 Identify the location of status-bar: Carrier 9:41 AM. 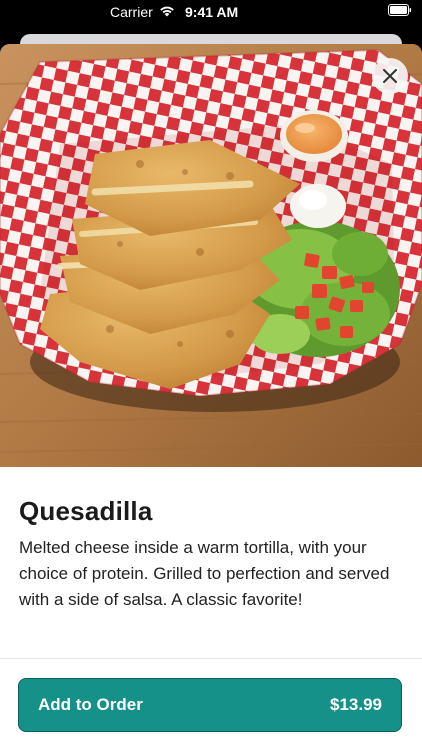
(211, 13).